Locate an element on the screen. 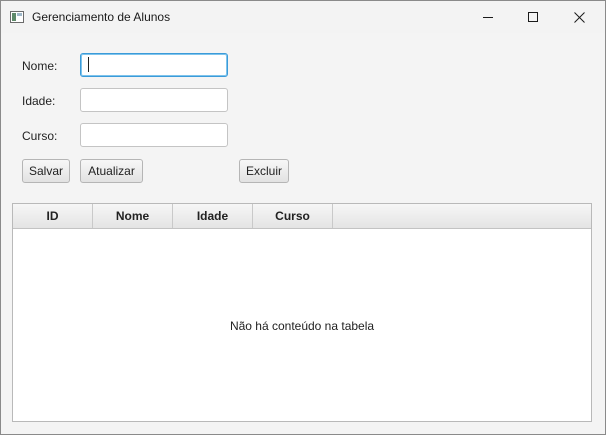  minimize-icon is located at coordinates (488, 17).